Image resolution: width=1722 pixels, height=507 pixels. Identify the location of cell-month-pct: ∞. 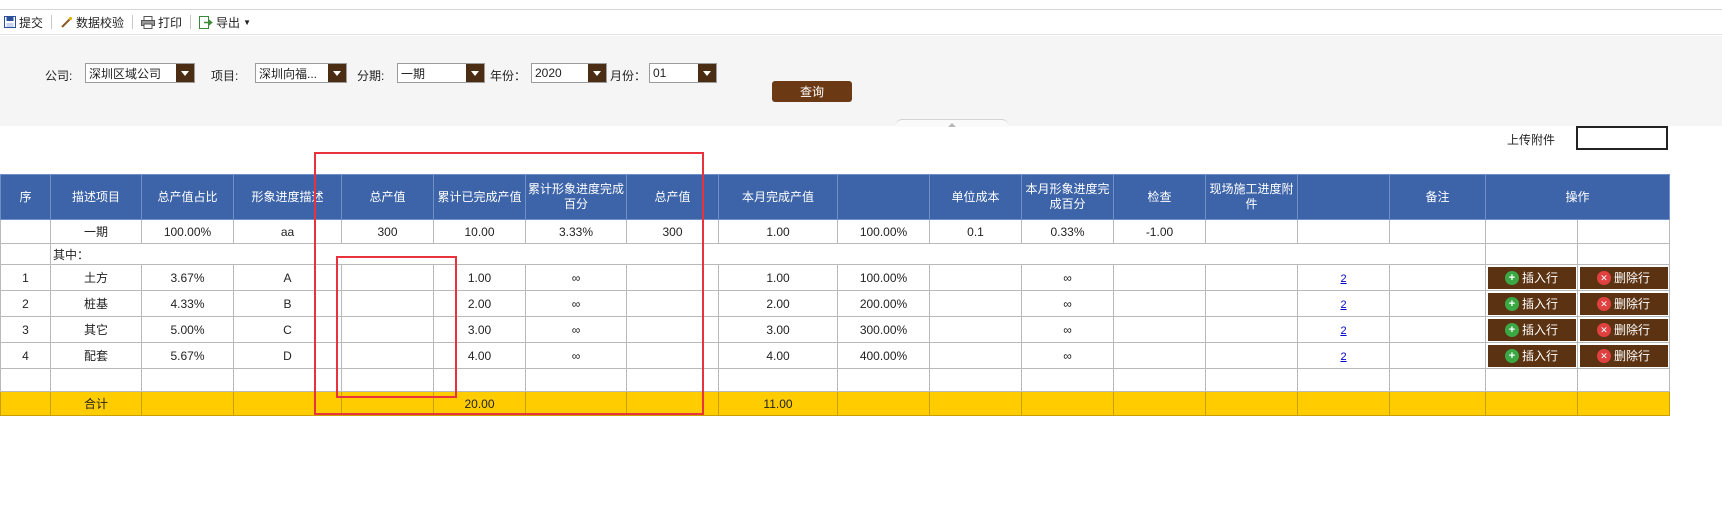
(1067, 355).